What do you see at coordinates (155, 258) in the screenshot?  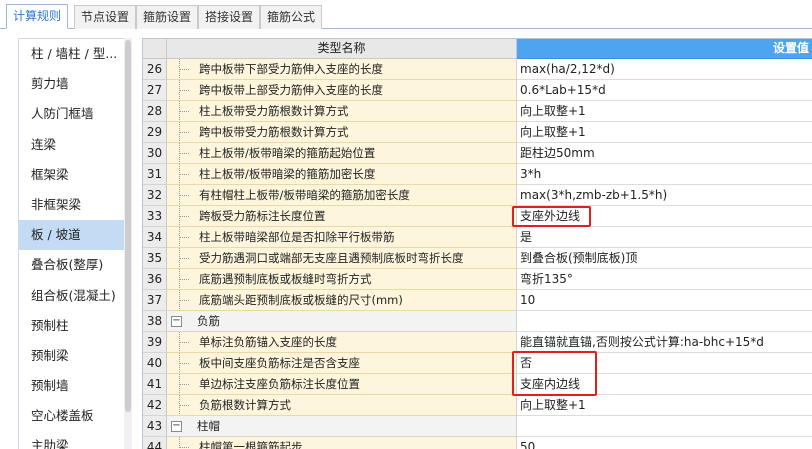 I see `row-number: 35` at bounding box center [155, 258].